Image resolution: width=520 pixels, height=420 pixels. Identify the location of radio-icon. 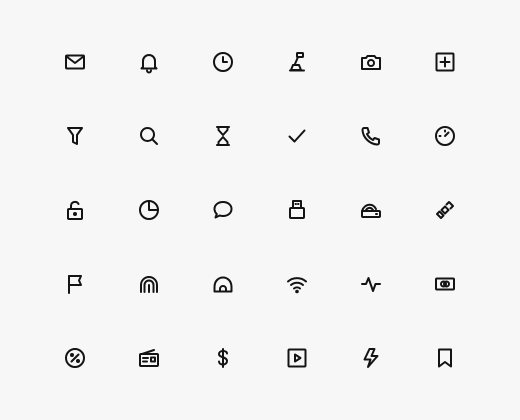
(149, 358).